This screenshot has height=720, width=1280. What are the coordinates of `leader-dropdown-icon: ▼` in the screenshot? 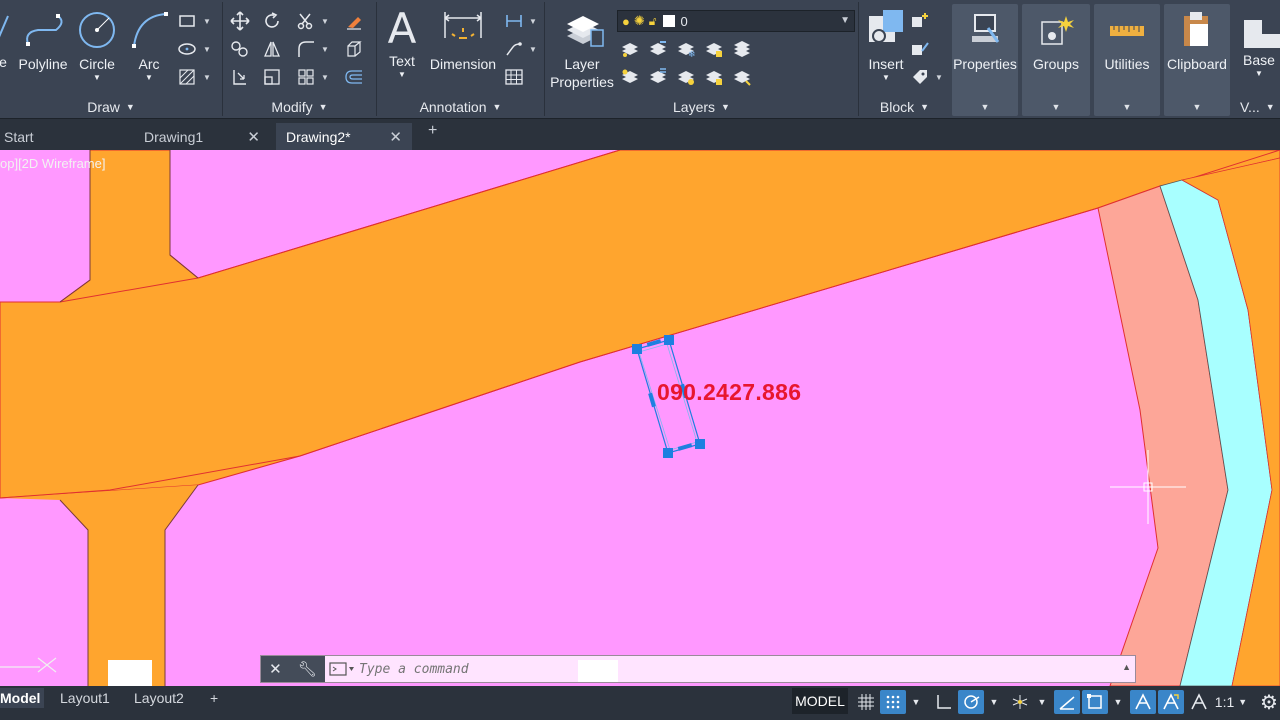 It's located at (533, 49).